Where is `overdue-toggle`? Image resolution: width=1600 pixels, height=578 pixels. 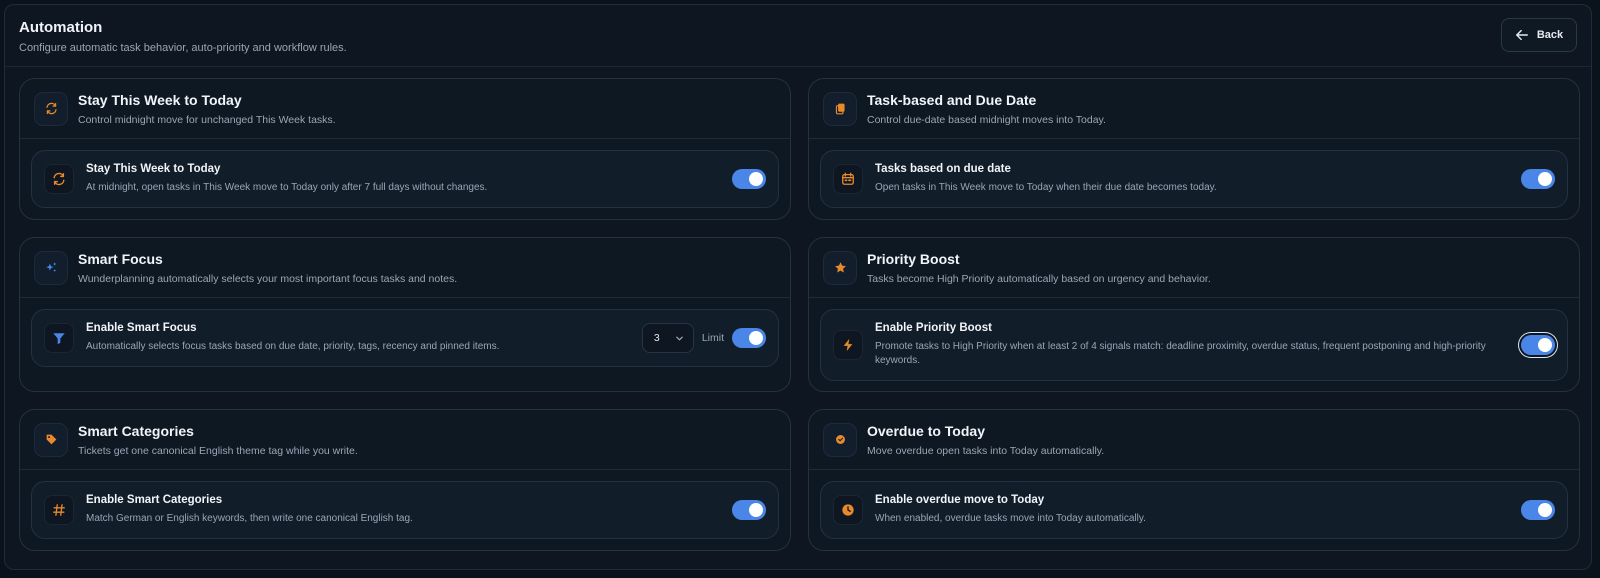
overdue-toggle is located at coordinates (1538, 510).